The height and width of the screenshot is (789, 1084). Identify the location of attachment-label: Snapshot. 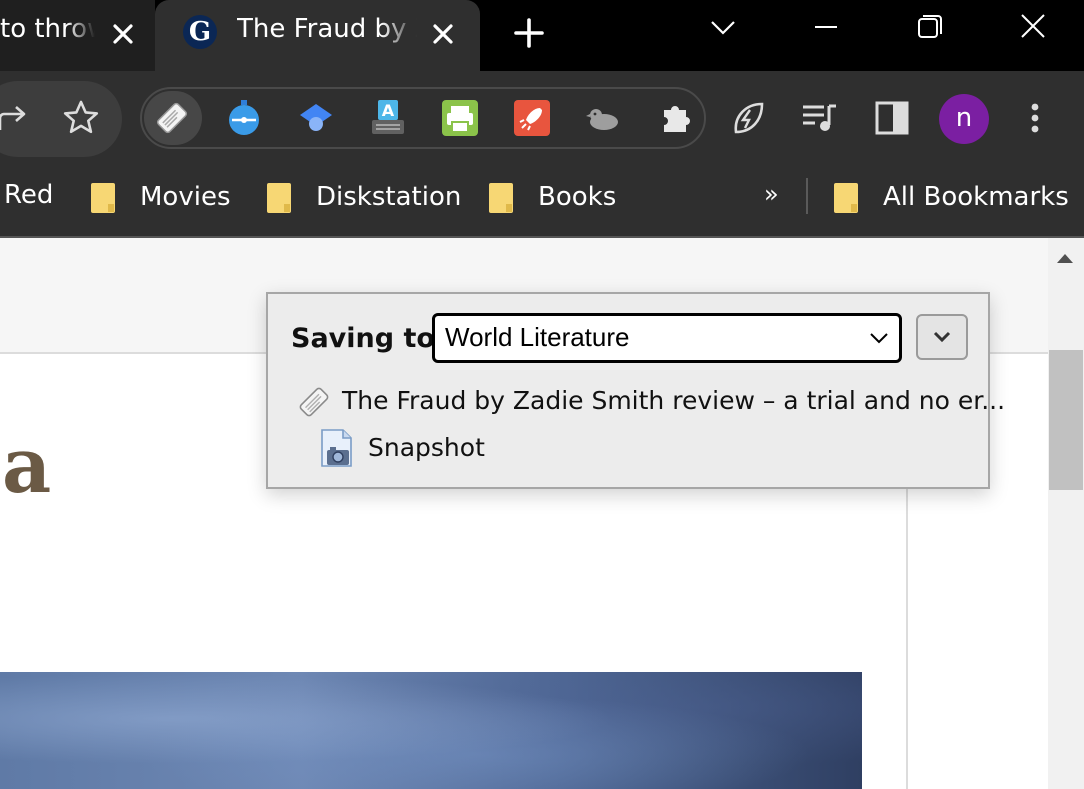
(426, 447).